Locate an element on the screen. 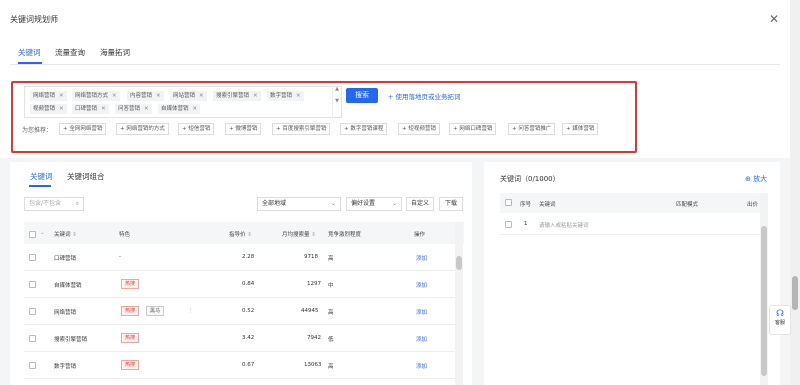  table-row: 自媒体营销 热搜 0.84 1297 中 添加 is located at coordinates (240, 284).